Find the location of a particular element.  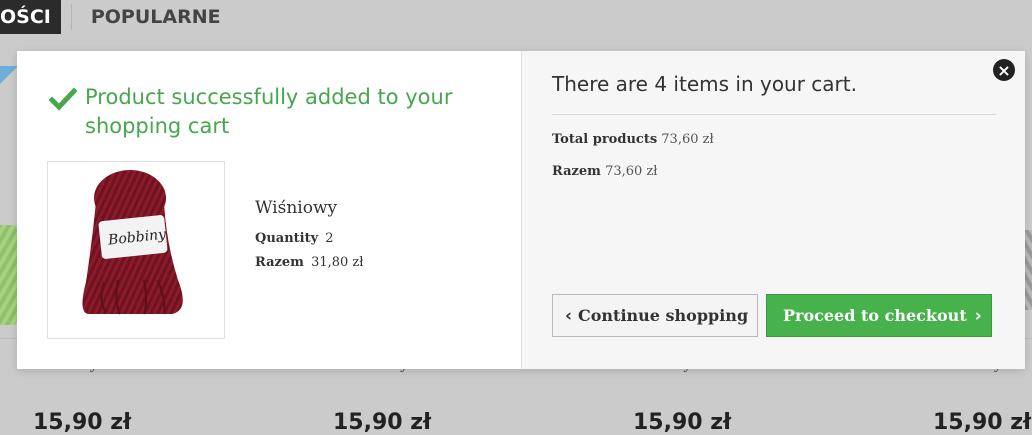

cart-total-row: Razem 73,60 zł is located at coordinates (605, 171).